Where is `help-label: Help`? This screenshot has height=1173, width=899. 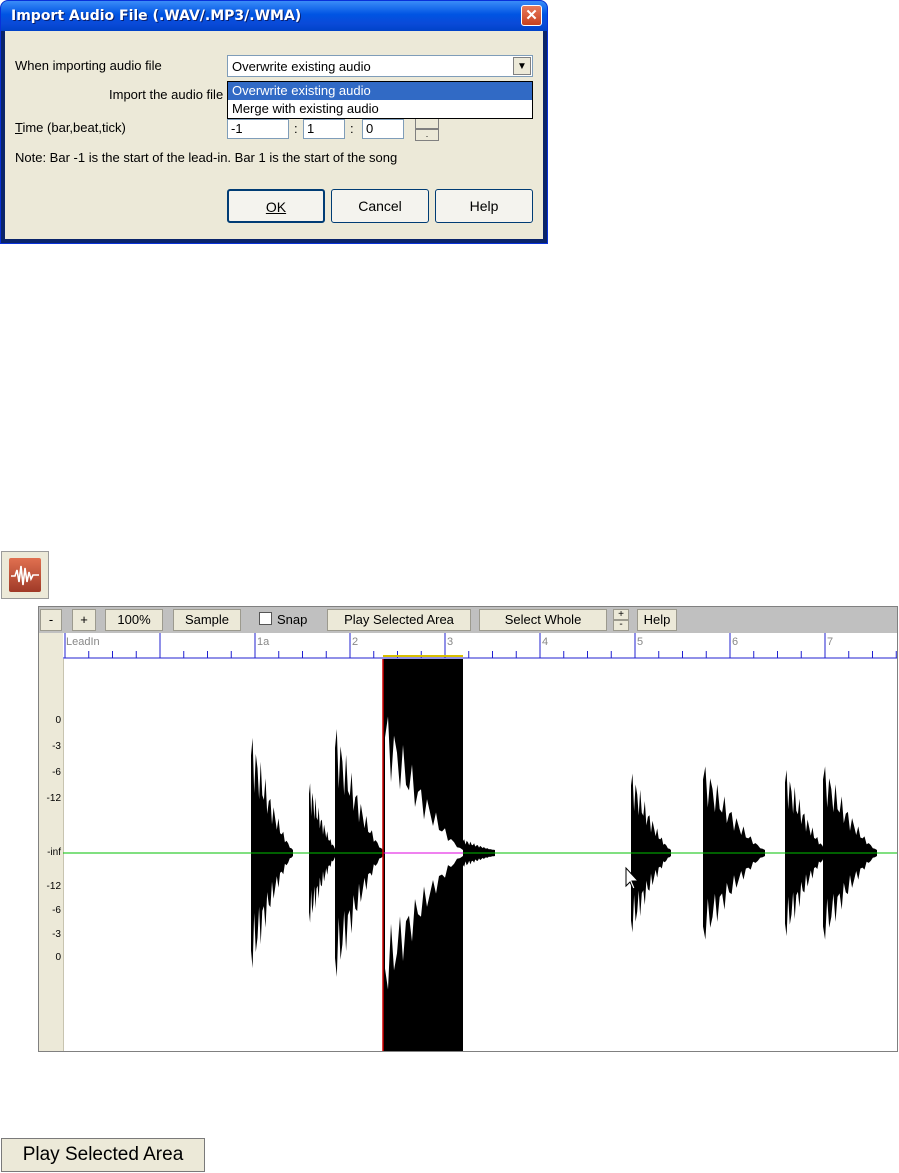 help-label: Help is located at coordinates (484, 206).